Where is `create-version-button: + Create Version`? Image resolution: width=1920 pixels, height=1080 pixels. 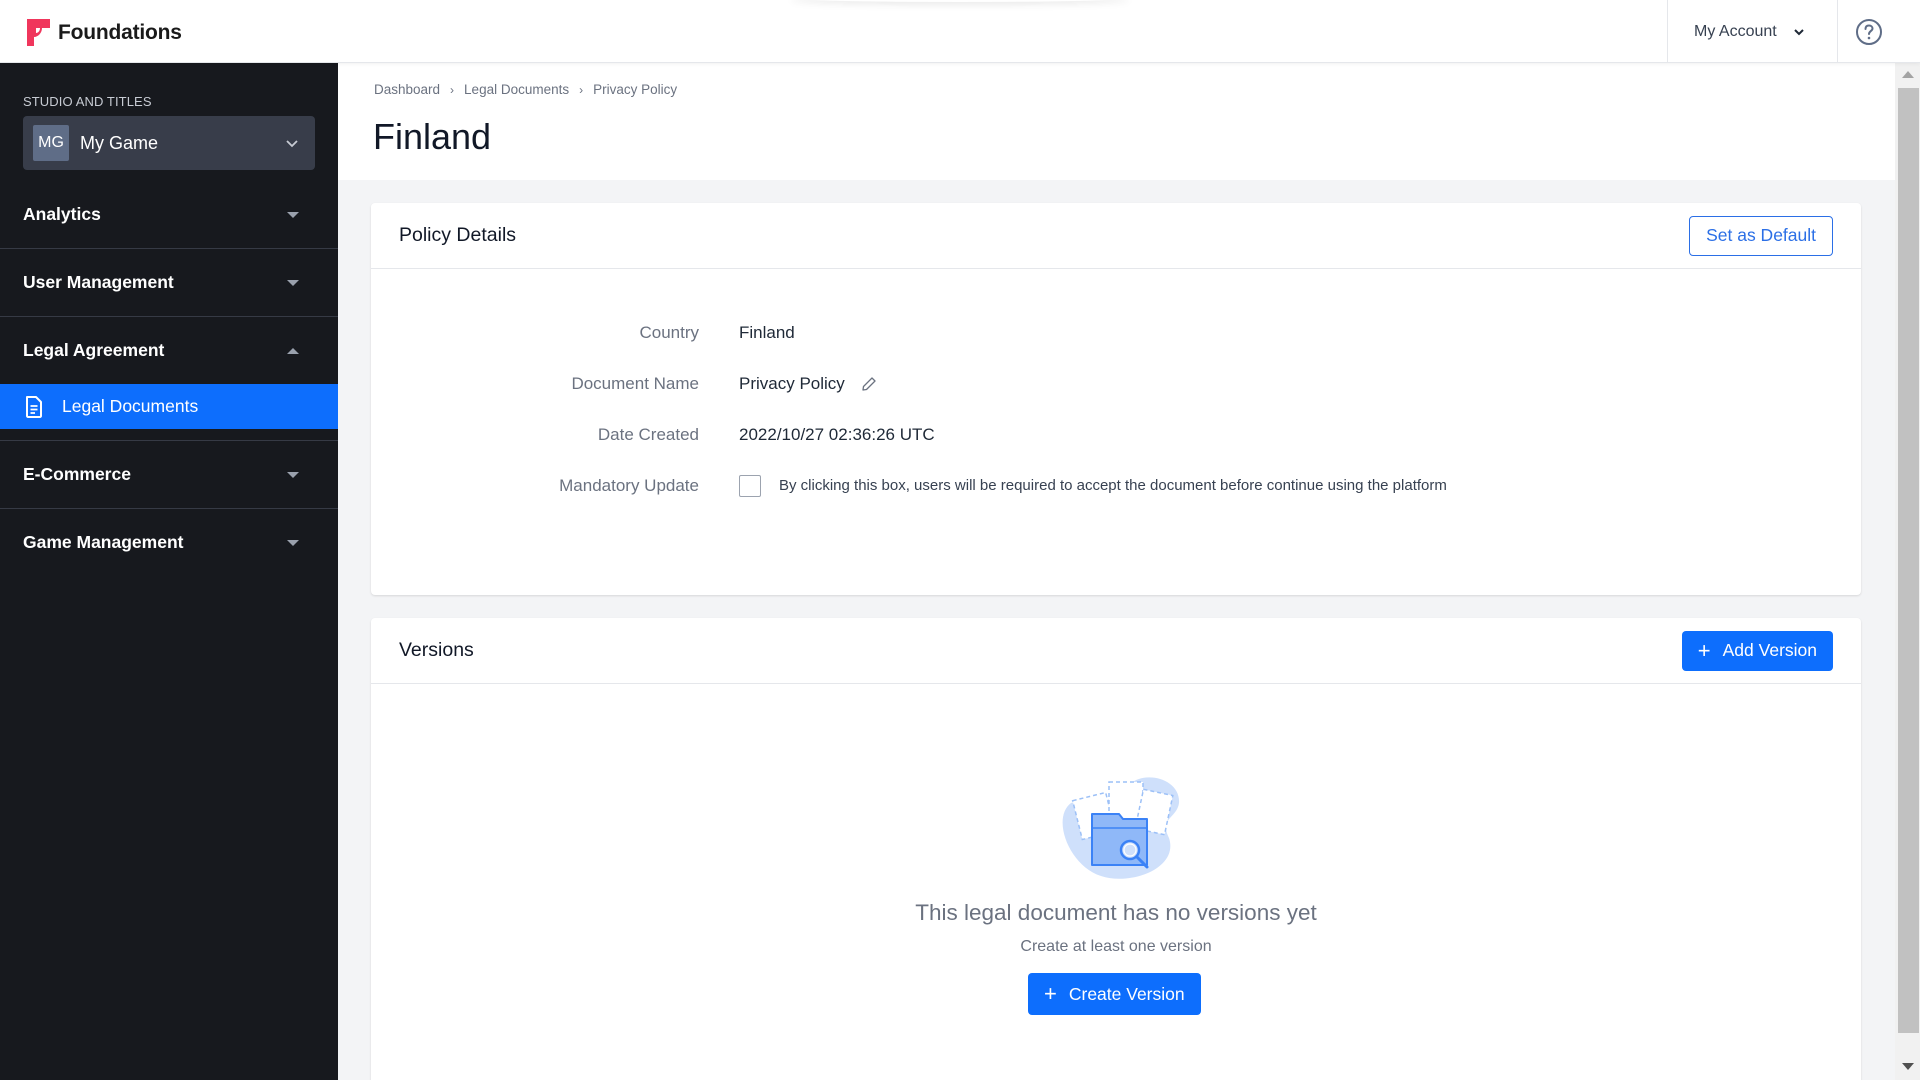 create-version-button: + Create Version is located at coordinates (1114, 994).